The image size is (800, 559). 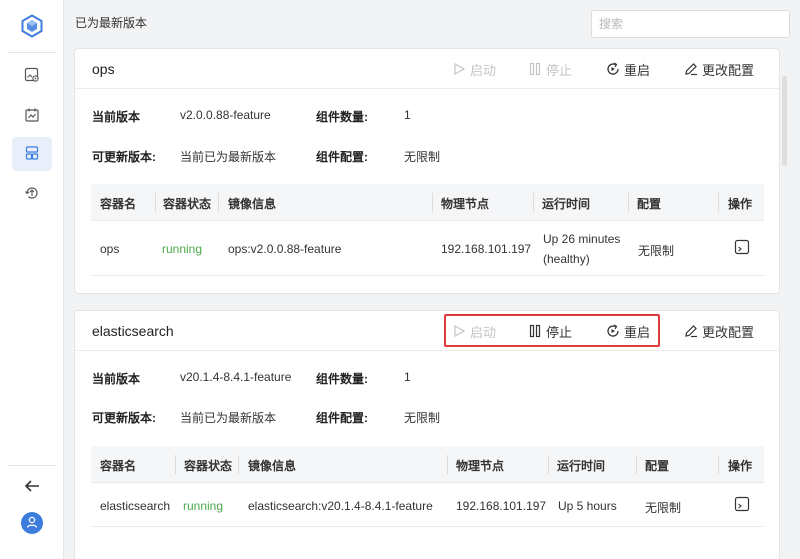 I want to click on sidebar-item-upgrade, so click(x=32, y=194).